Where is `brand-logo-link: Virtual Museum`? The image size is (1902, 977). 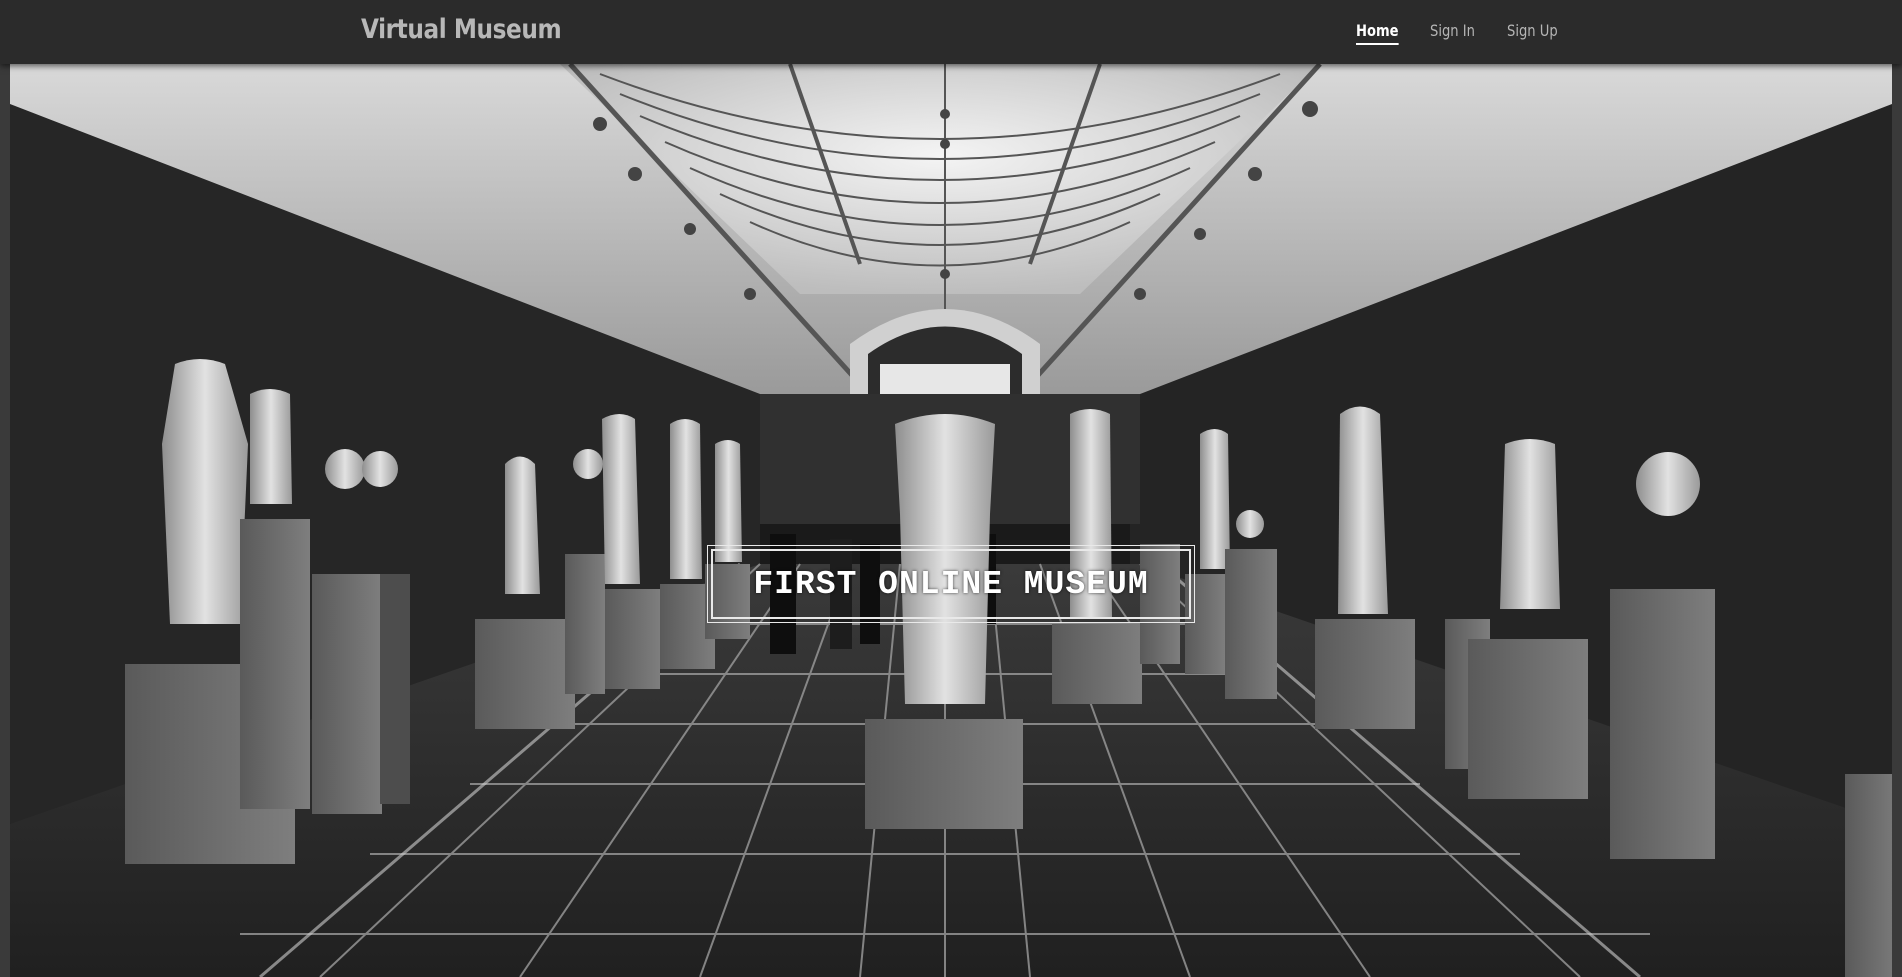
brand-logo-link: Virtual Museum is located at coordinates (461, 29).